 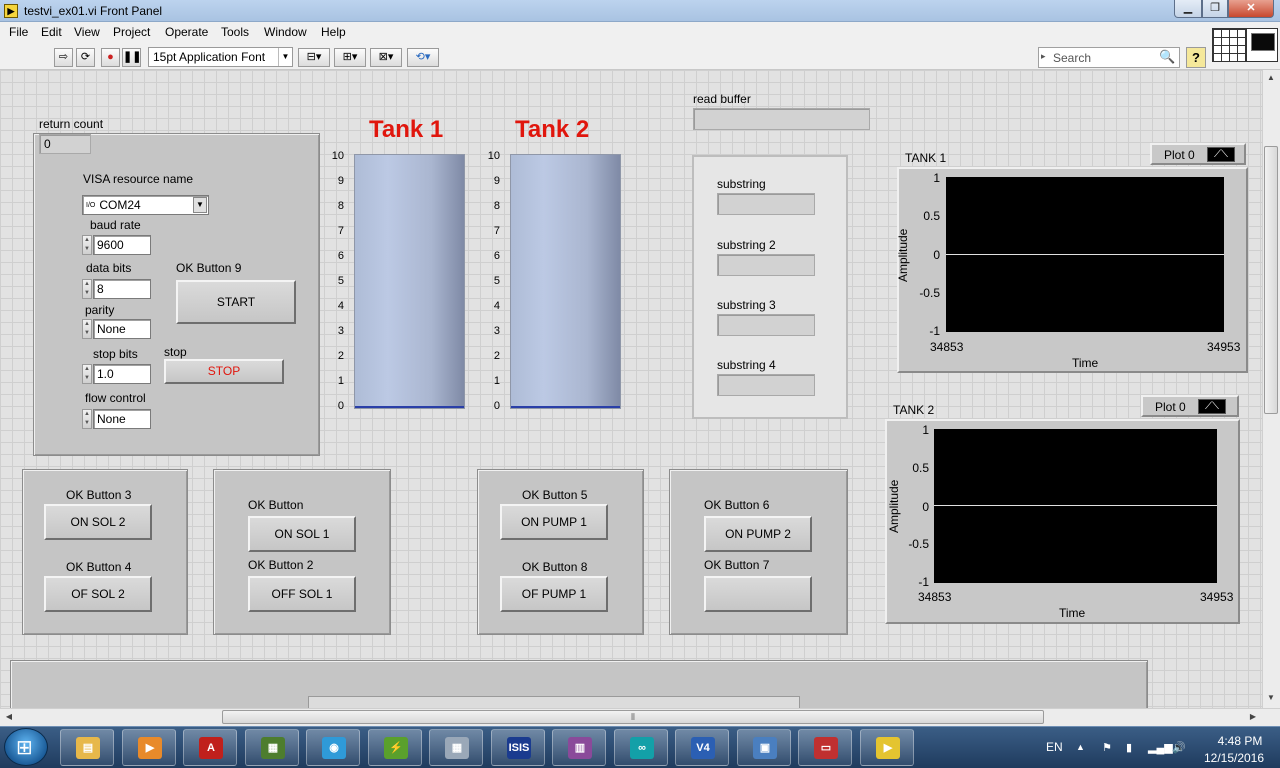 What do you see at coordinates (554, 594) in the screenshot?
I see `off-pump-1-button: OF PUMP 1` at bounding box center [554, 594].